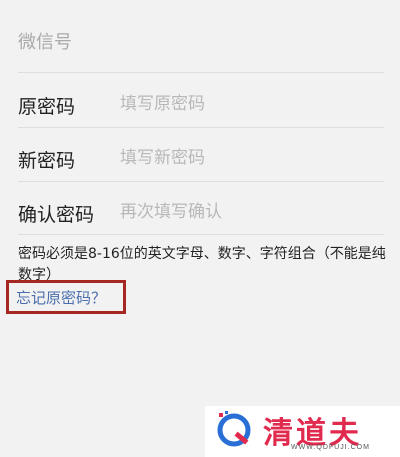 The height and width of the screenshot is (457, 400). What do you see at coordinates (245, 158) in the screenshot?
I see `new-password-input` at bounding box center [245, 158].